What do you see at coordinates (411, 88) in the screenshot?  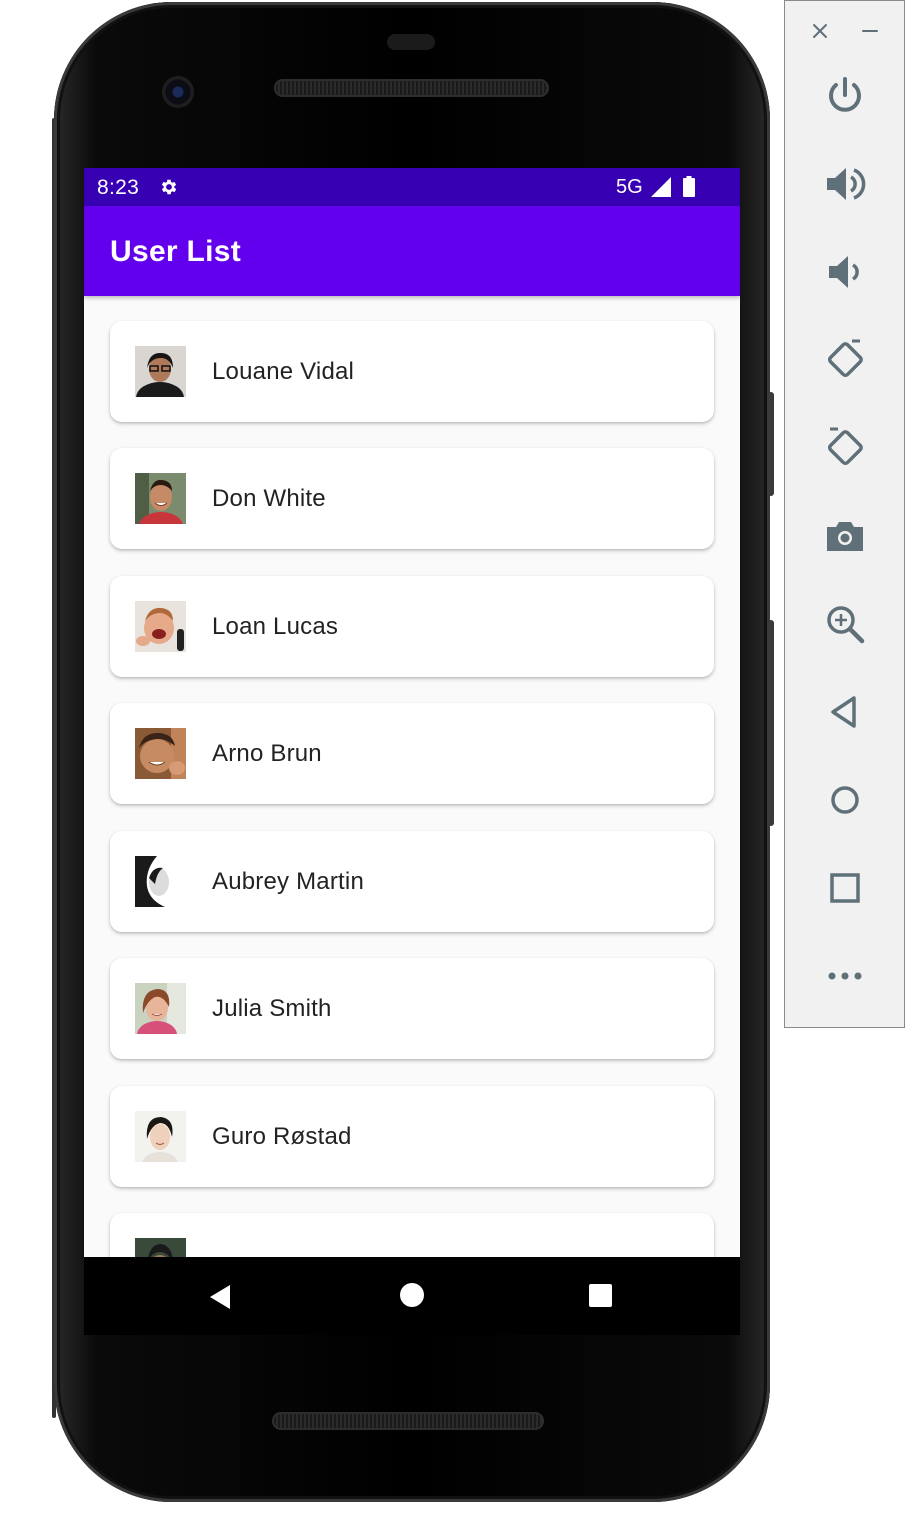 I see `earpiece-speaker` at bounding box center [411, 88].